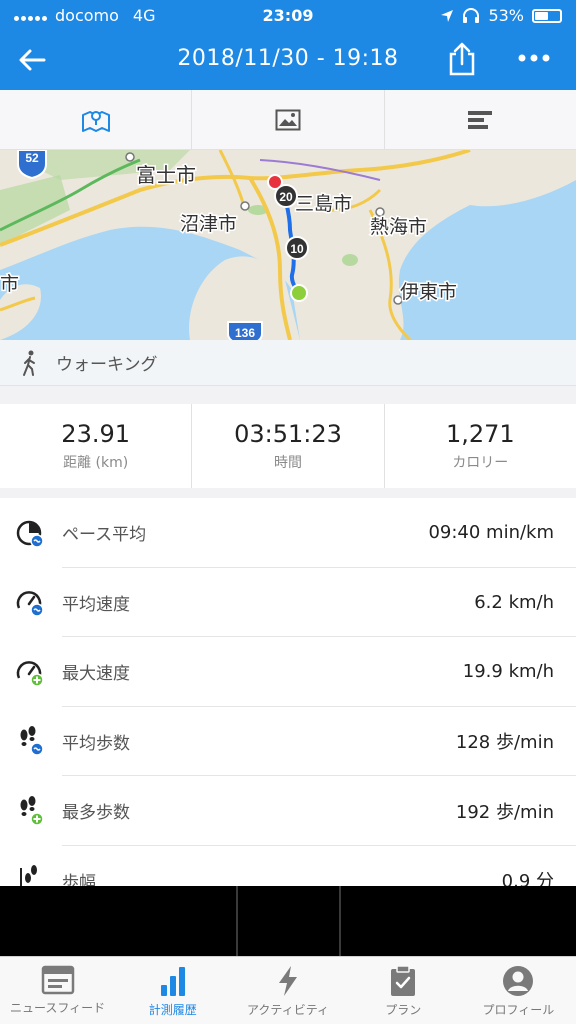  I want to click on summary-calories: 1,271 カロリー, so click(480, 446).